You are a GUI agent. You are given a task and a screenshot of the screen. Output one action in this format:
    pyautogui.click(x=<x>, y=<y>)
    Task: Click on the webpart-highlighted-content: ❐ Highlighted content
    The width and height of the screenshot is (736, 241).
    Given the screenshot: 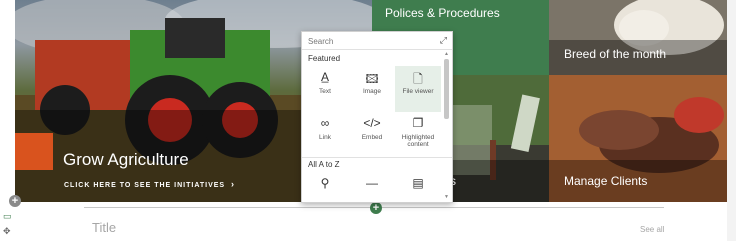 What is the action you would take?
    pyautogui.click(x=418, y=135)
    